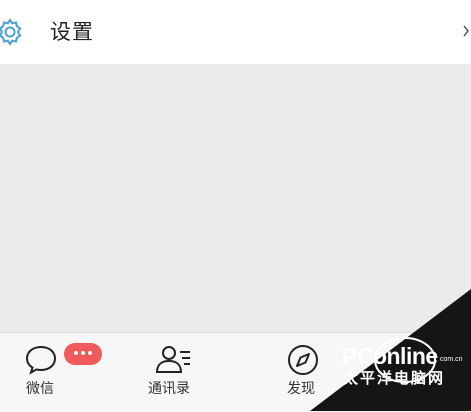 The width and height of the screenshot is (471, 412). I want to click on tab-contacts: 通讯录, so click(180, 372).